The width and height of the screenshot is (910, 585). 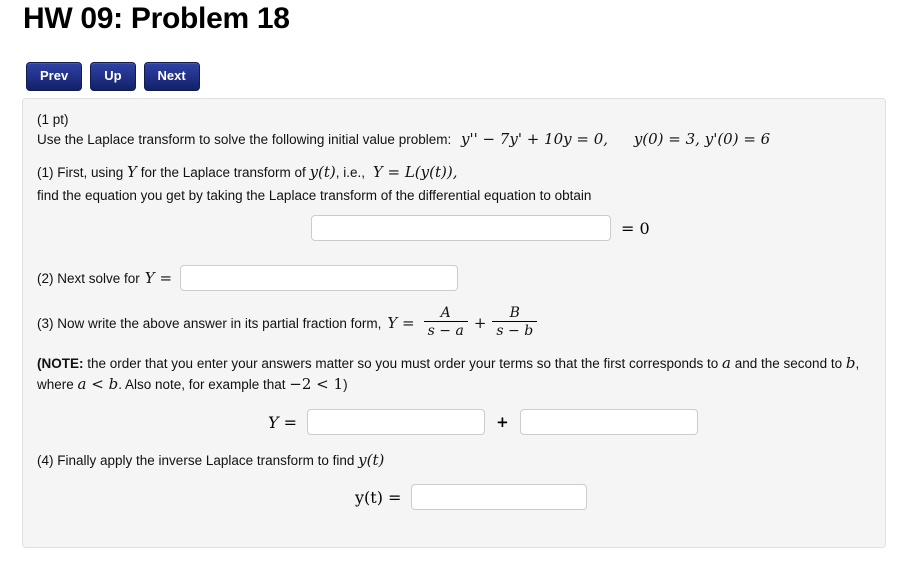 I want to click on navigation-bar: Prev Up Next, so click(x=113, y=76).